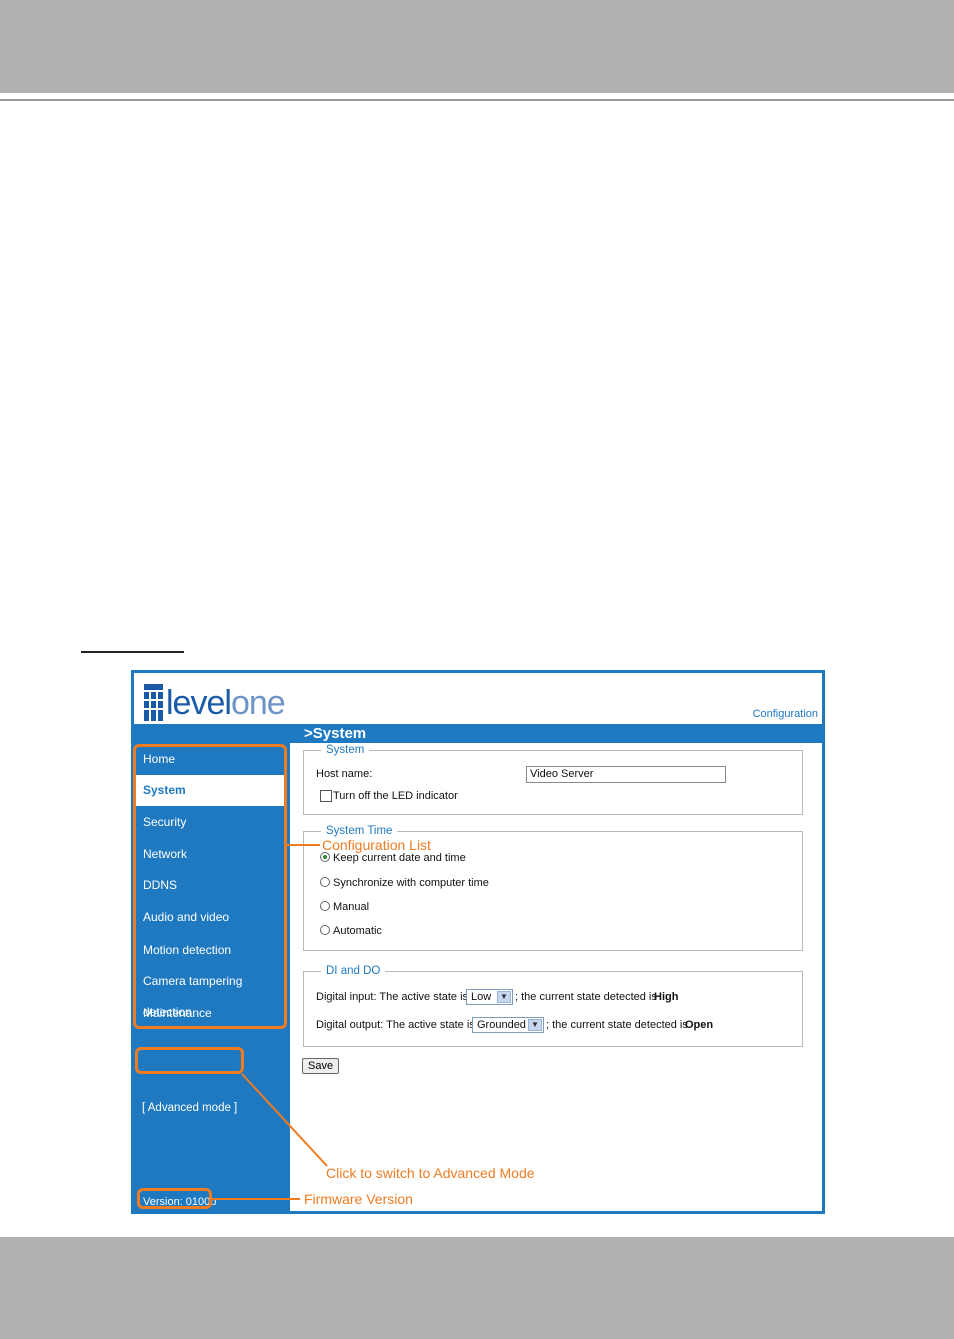 This screenshot has height=1339, width=954. What do you see at coordinates (132, 652) in the screenshot?
I see `section-underline` at bounding box center [132, 652].